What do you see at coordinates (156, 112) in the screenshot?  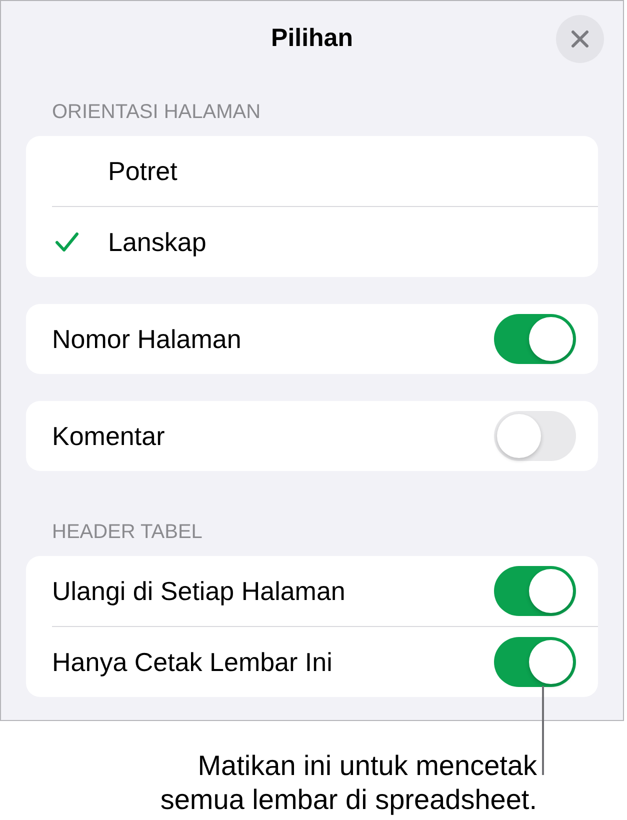 I see `section-header: ORIENTASI HALAMAN` at bounding box center [156, 112].